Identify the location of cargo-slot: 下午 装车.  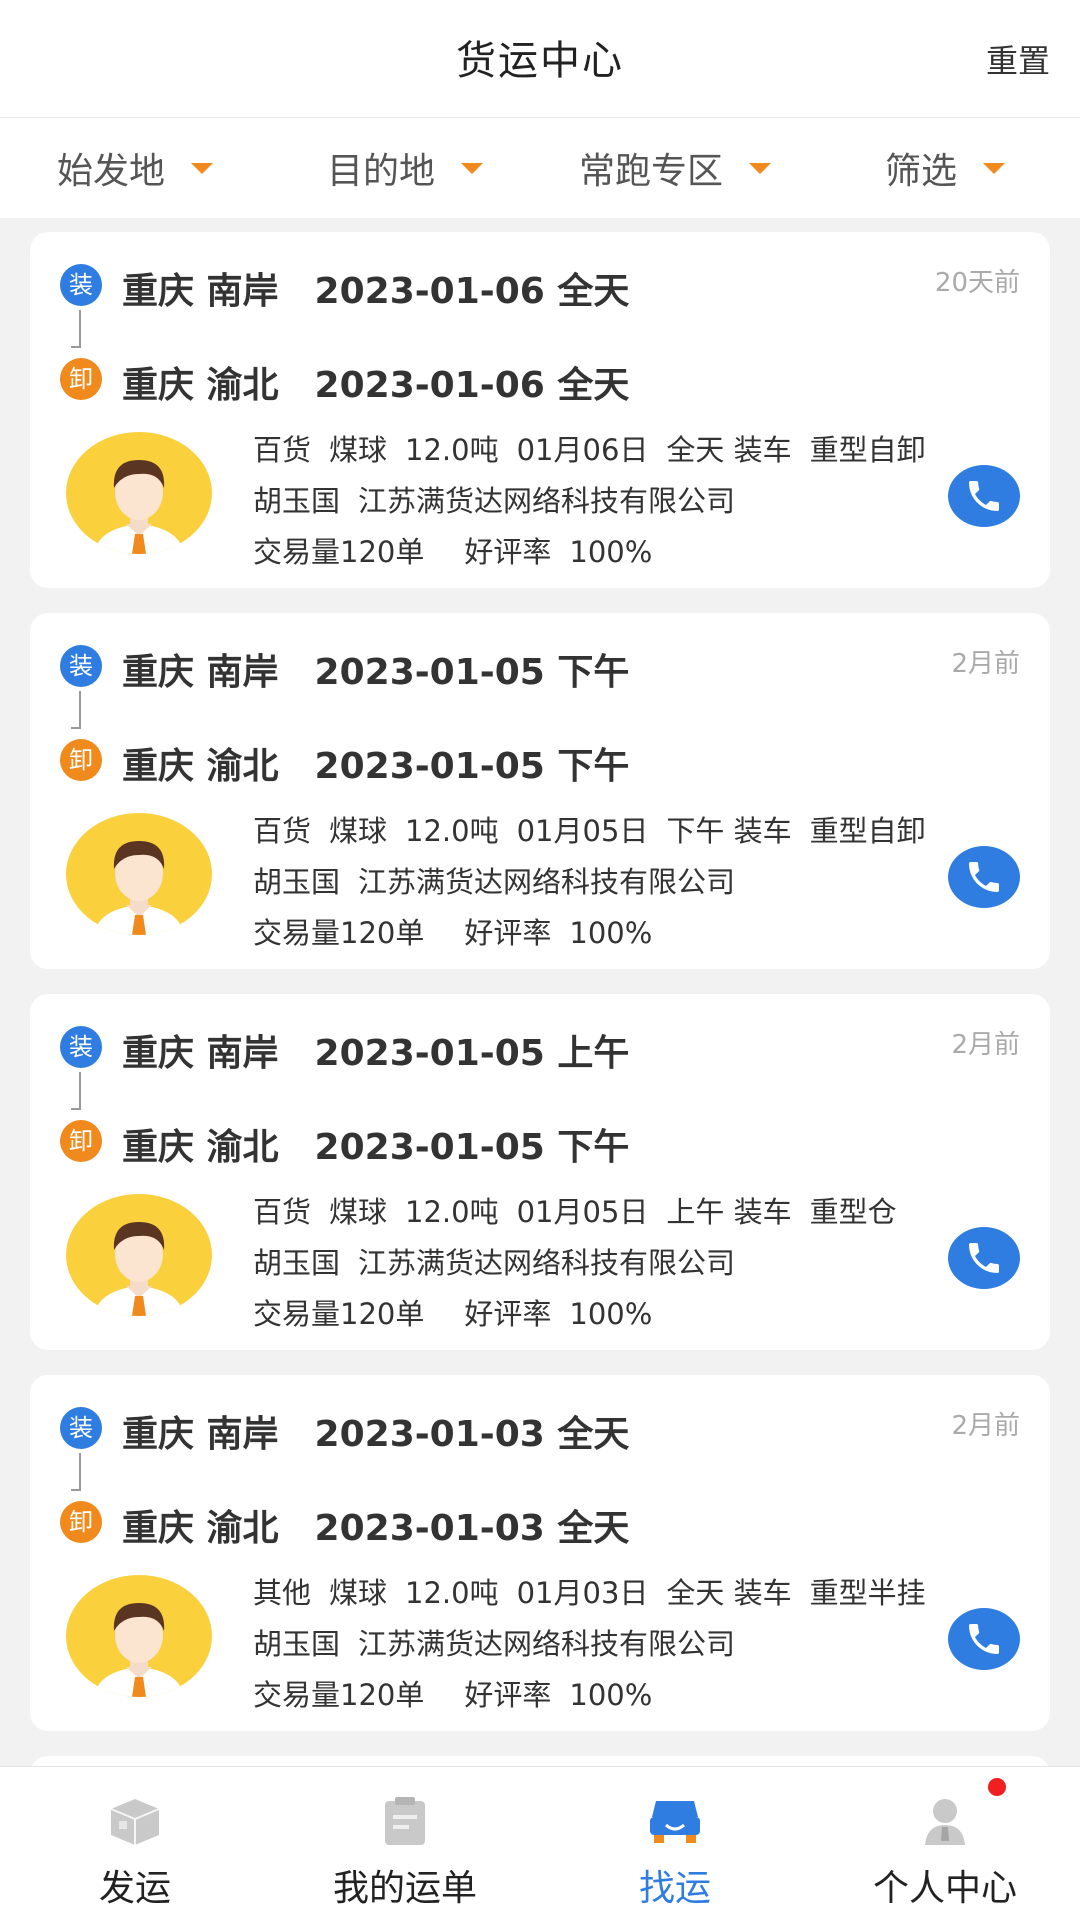
(729, 831).